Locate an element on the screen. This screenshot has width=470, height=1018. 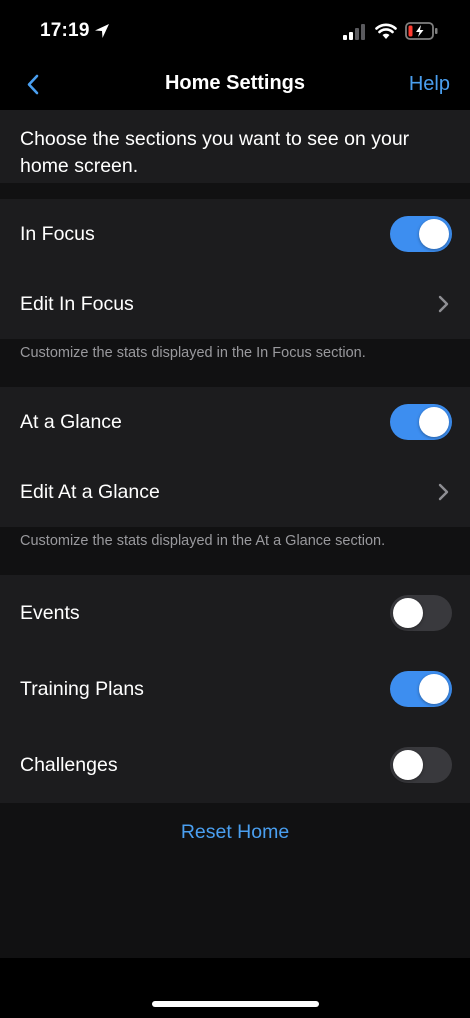
events-toggle is located at coordinates (421, 613).